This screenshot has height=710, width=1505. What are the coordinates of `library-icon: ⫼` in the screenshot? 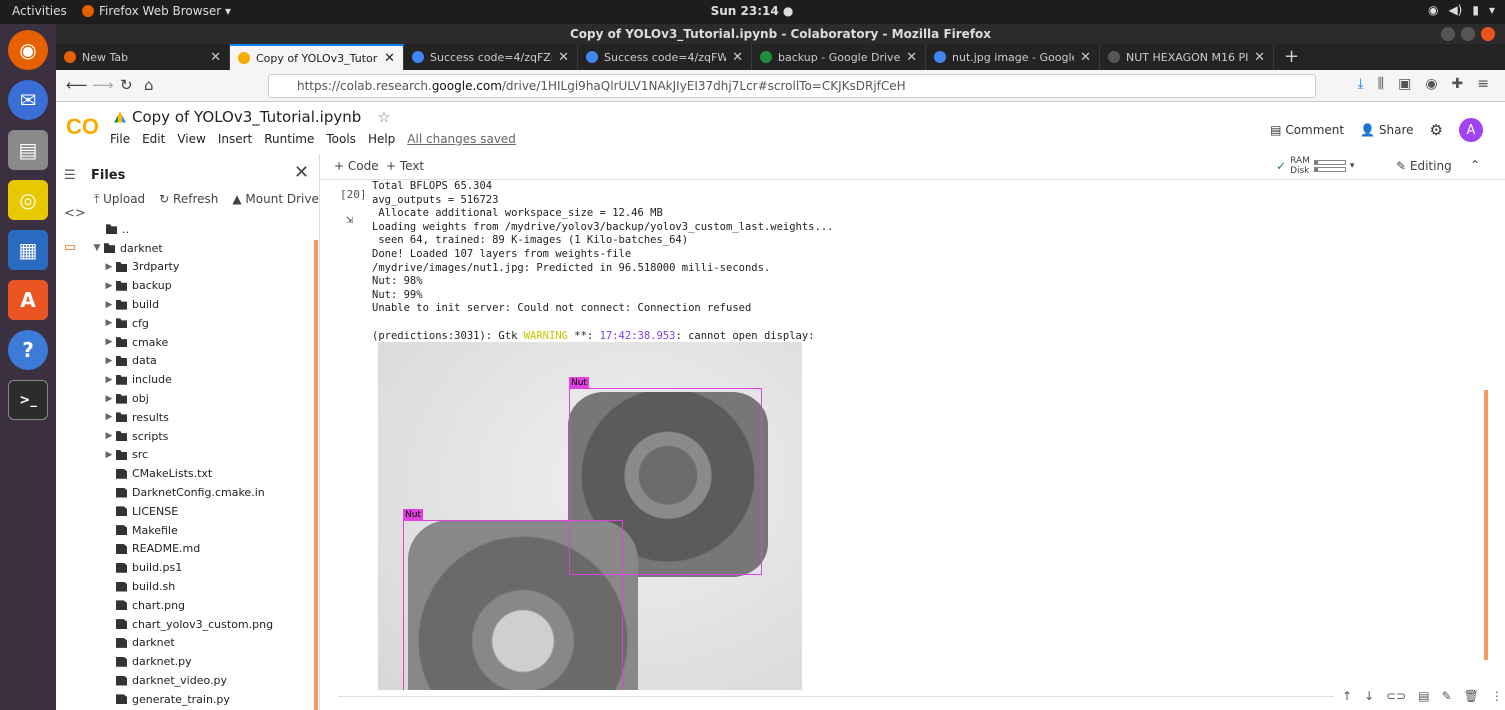 It's located at (1381, 84).